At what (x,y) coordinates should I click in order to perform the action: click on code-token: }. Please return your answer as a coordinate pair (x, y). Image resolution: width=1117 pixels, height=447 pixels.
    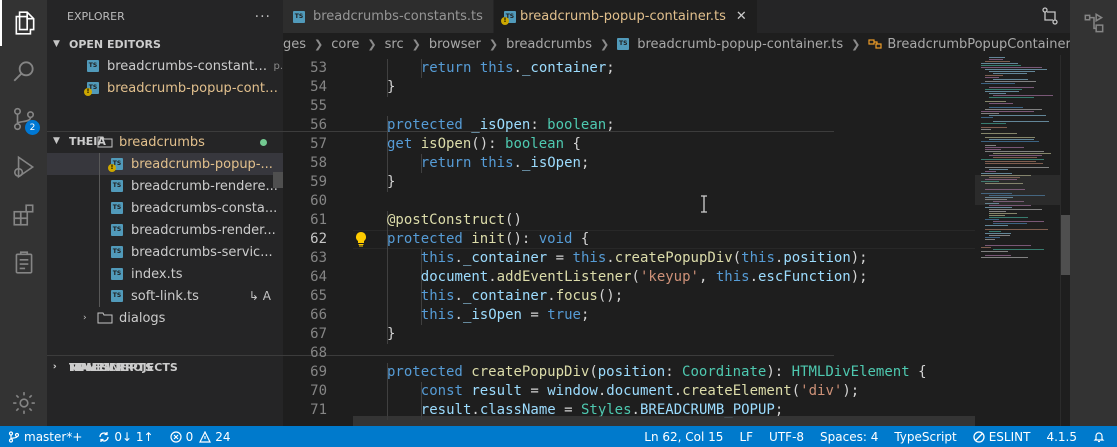
    Looking at the image, I should click on (391, 182).